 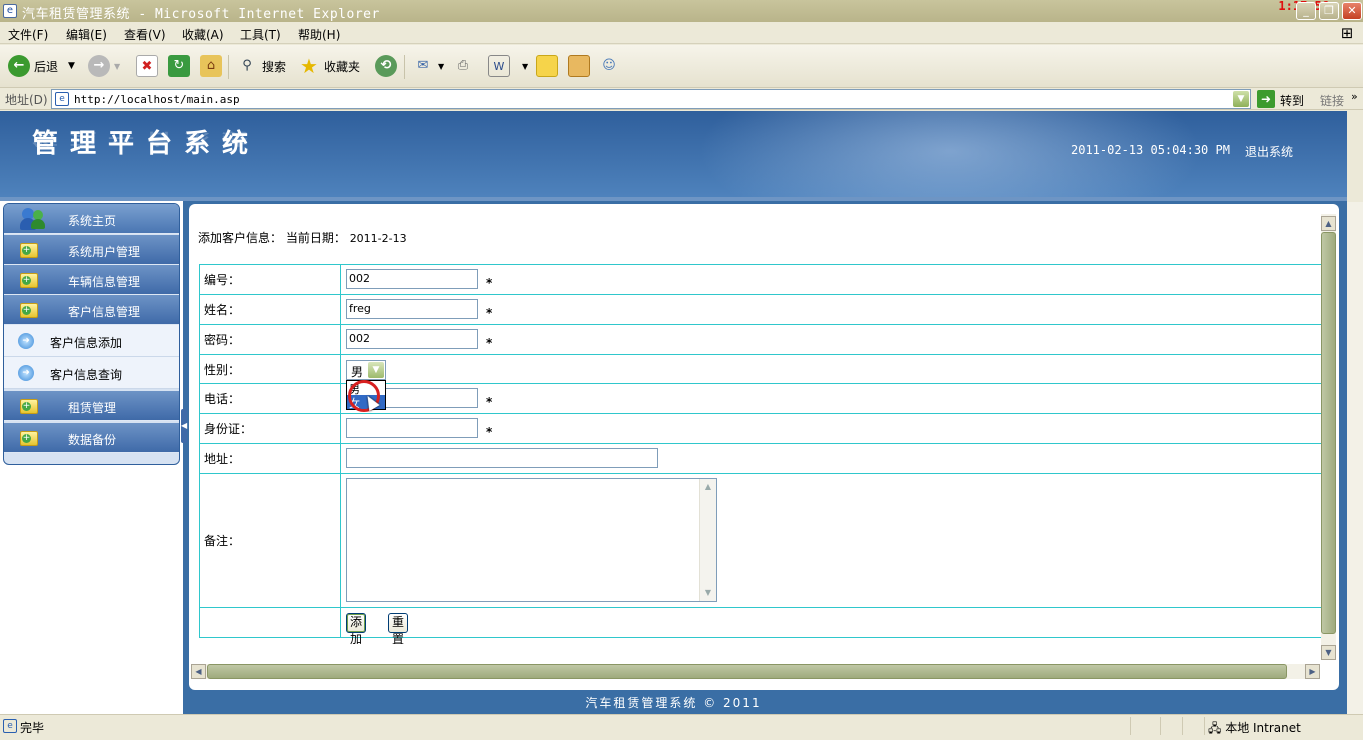 I want to click on word-icon: W, so click(x=499, y=66).